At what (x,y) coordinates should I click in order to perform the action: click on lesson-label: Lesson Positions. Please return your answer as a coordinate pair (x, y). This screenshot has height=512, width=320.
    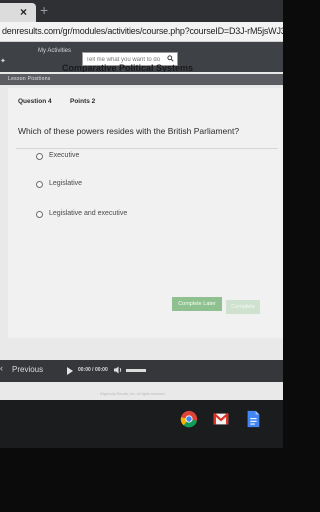
    Looking at the image, I should click on (29, 79).